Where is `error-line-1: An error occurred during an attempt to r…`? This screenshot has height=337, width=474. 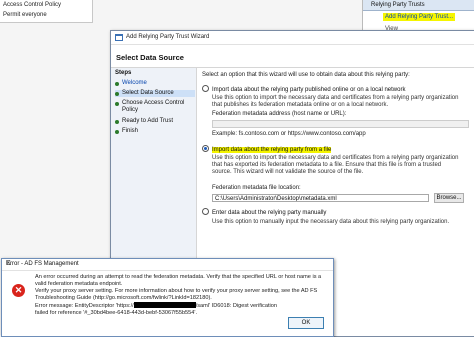
error-line-1: An error occurred during an attempt to r… is located at coordinates (178, 280).